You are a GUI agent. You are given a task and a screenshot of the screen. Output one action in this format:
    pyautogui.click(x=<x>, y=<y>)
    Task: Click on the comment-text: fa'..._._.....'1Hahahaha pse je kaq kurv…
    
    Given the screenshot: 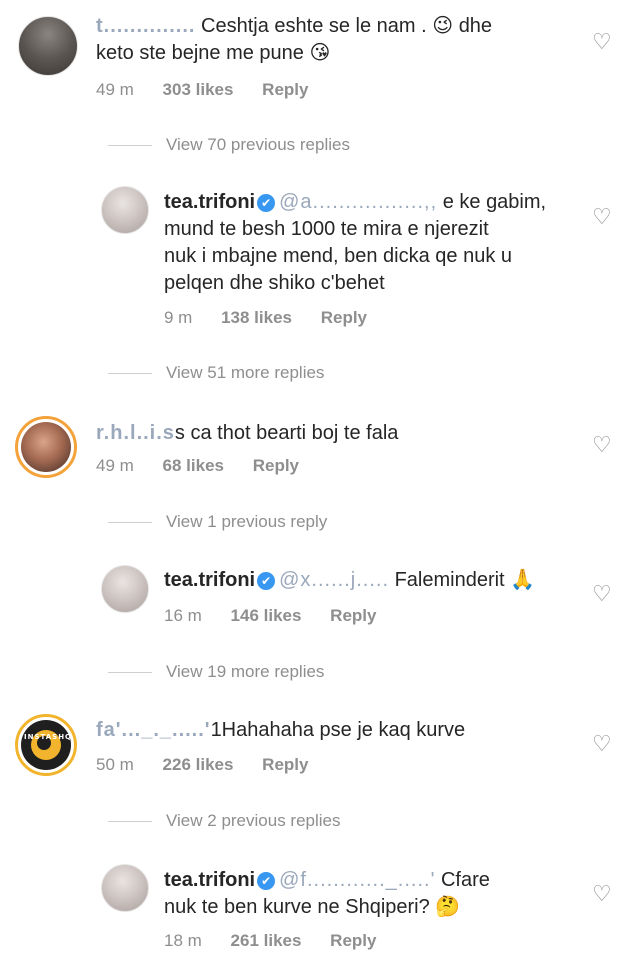 What is the action you would take?
    pyautogui.click(x=341, y=730)
    